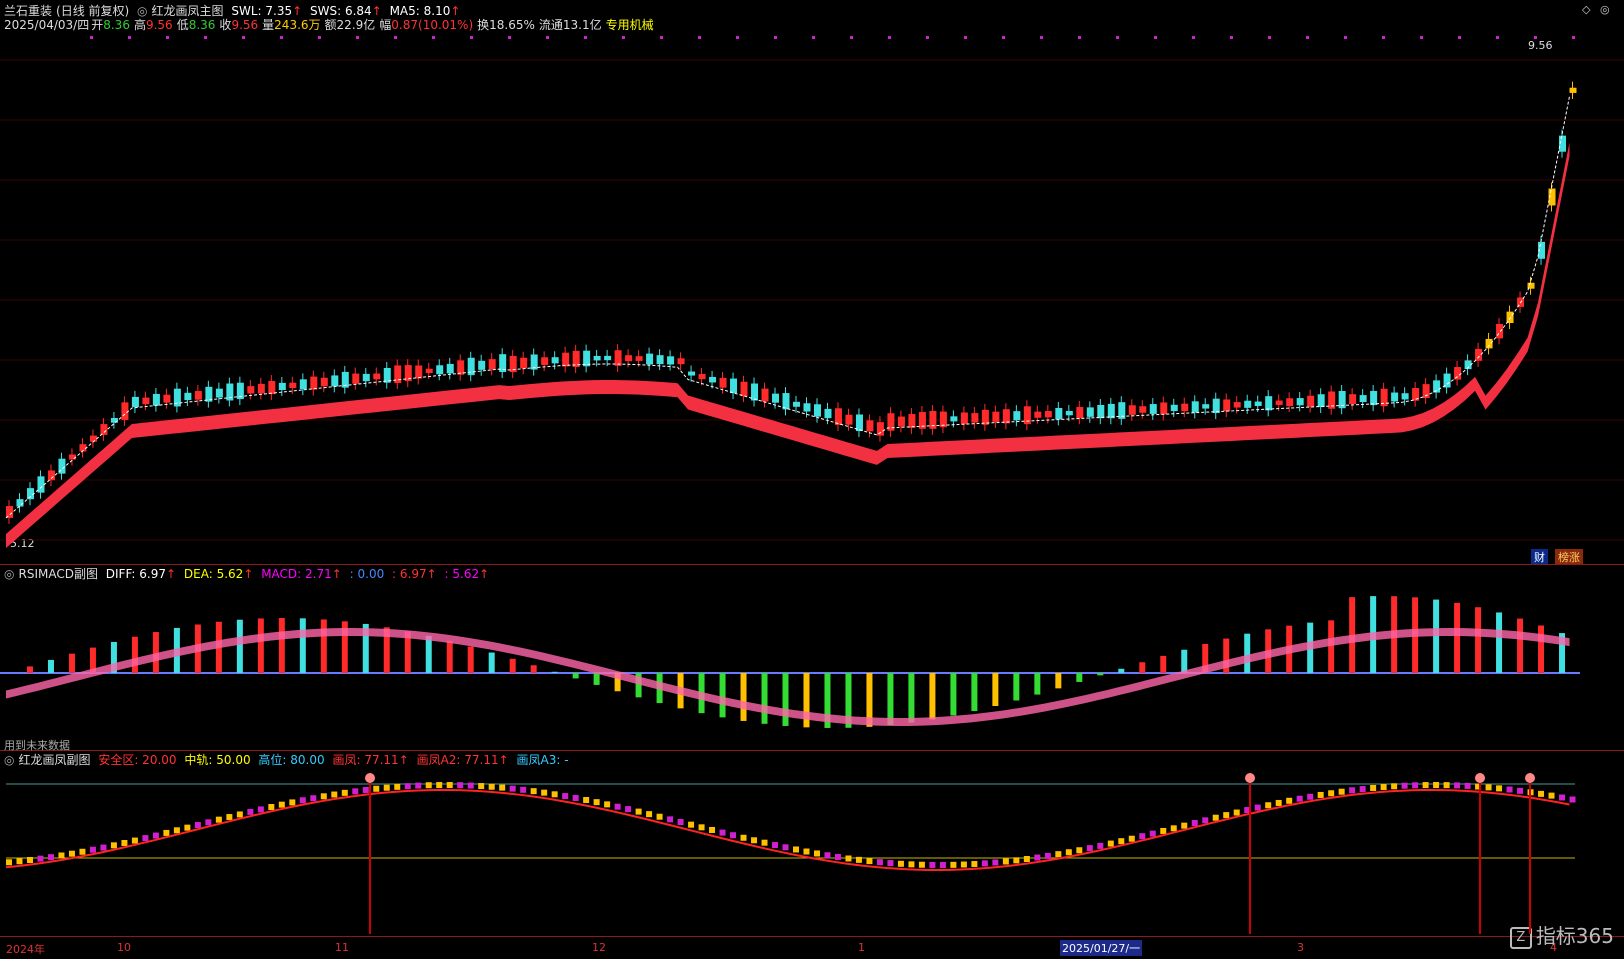 The width and height of the screenshot is (1624, 959). Describe the element at coordinates (1480, 778) in the screenshot. I see `signal-marker` at that location.